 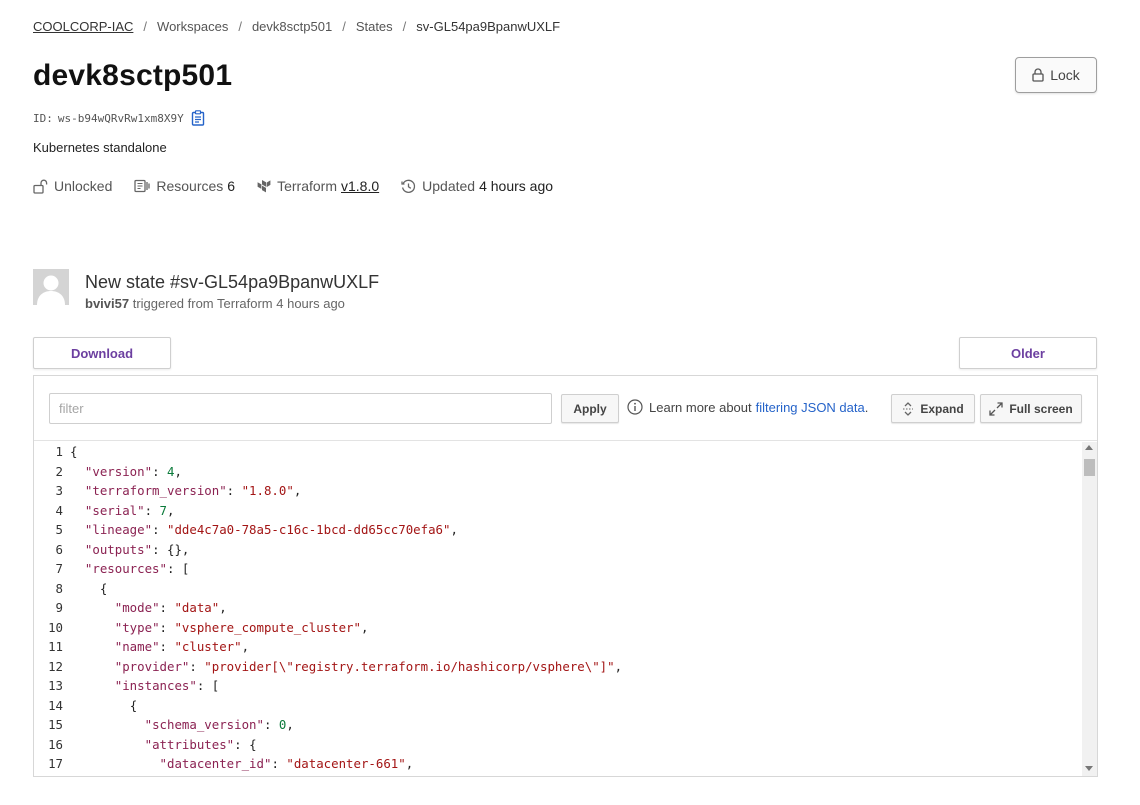 I want to click on json-key: "version", so click(x=118, y=471).